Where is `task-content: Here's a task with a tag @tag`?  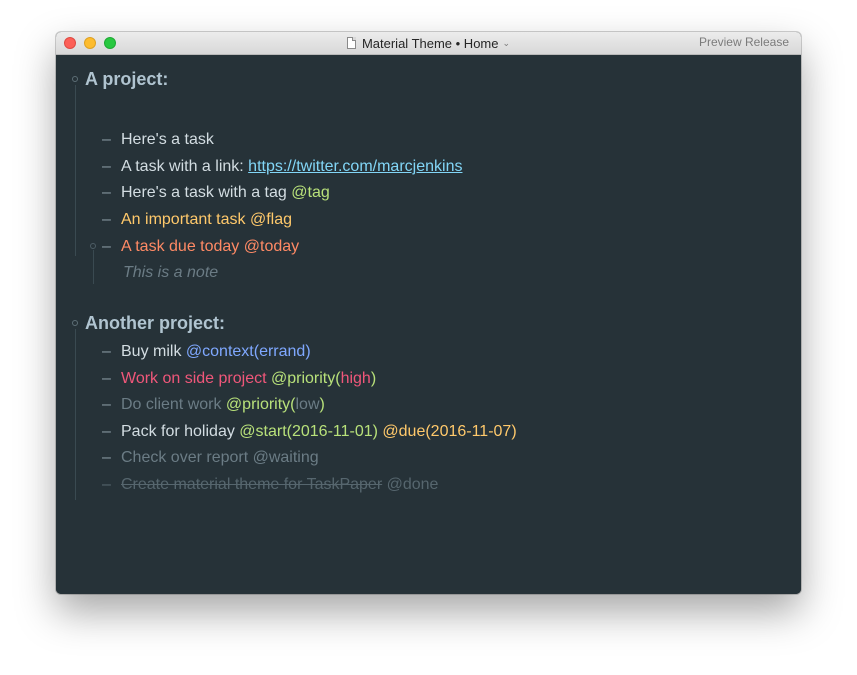
task-content: Here's a task with a tag @tag is located at coordinates (225, 193).